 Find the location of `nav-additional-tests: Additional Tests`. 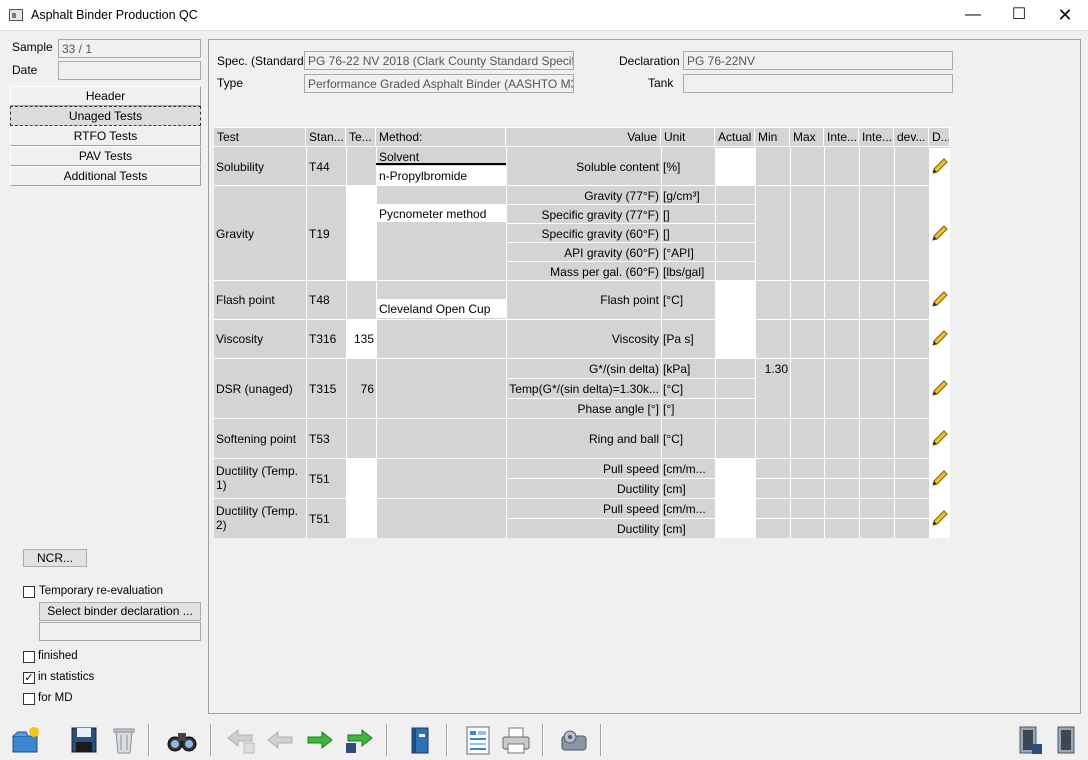

nav-additional-tests: Additional Tests is located at coordinates (105, 176).